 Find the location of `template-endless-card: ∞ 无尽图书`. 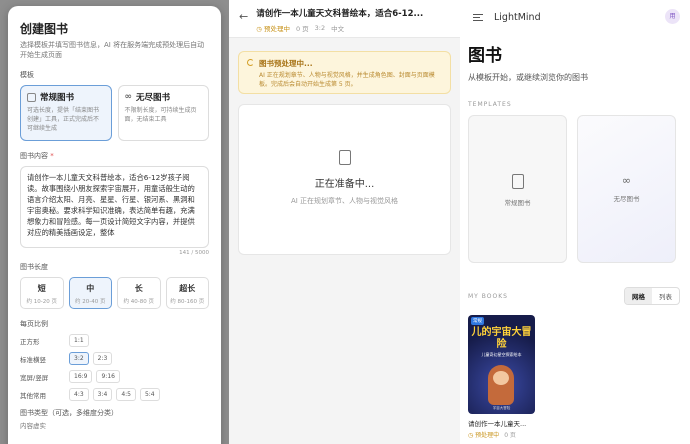

template-endless-card: ∞ 无尽图书 is located at coordinates (626, 189).